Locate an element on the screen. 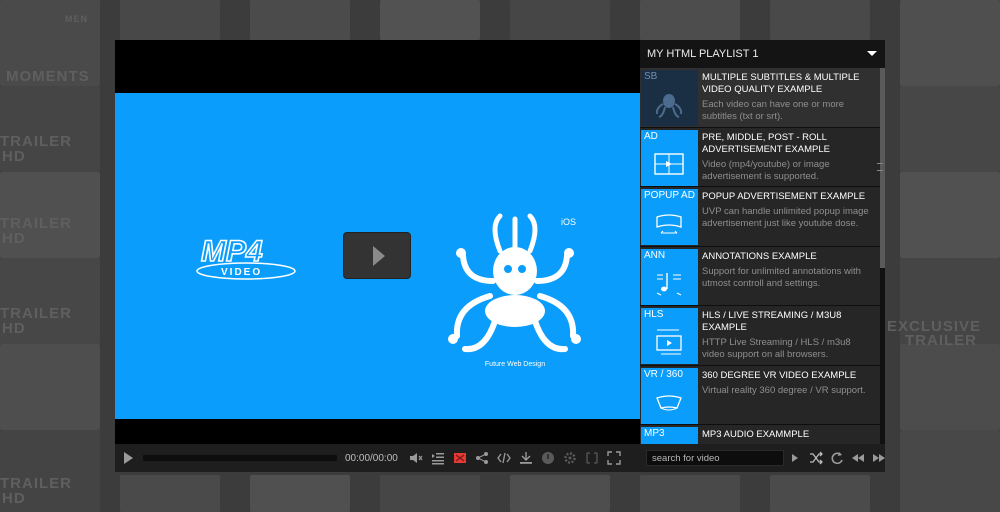 The image size is (1000, 512). next-button is located at coordinates (878, 458).